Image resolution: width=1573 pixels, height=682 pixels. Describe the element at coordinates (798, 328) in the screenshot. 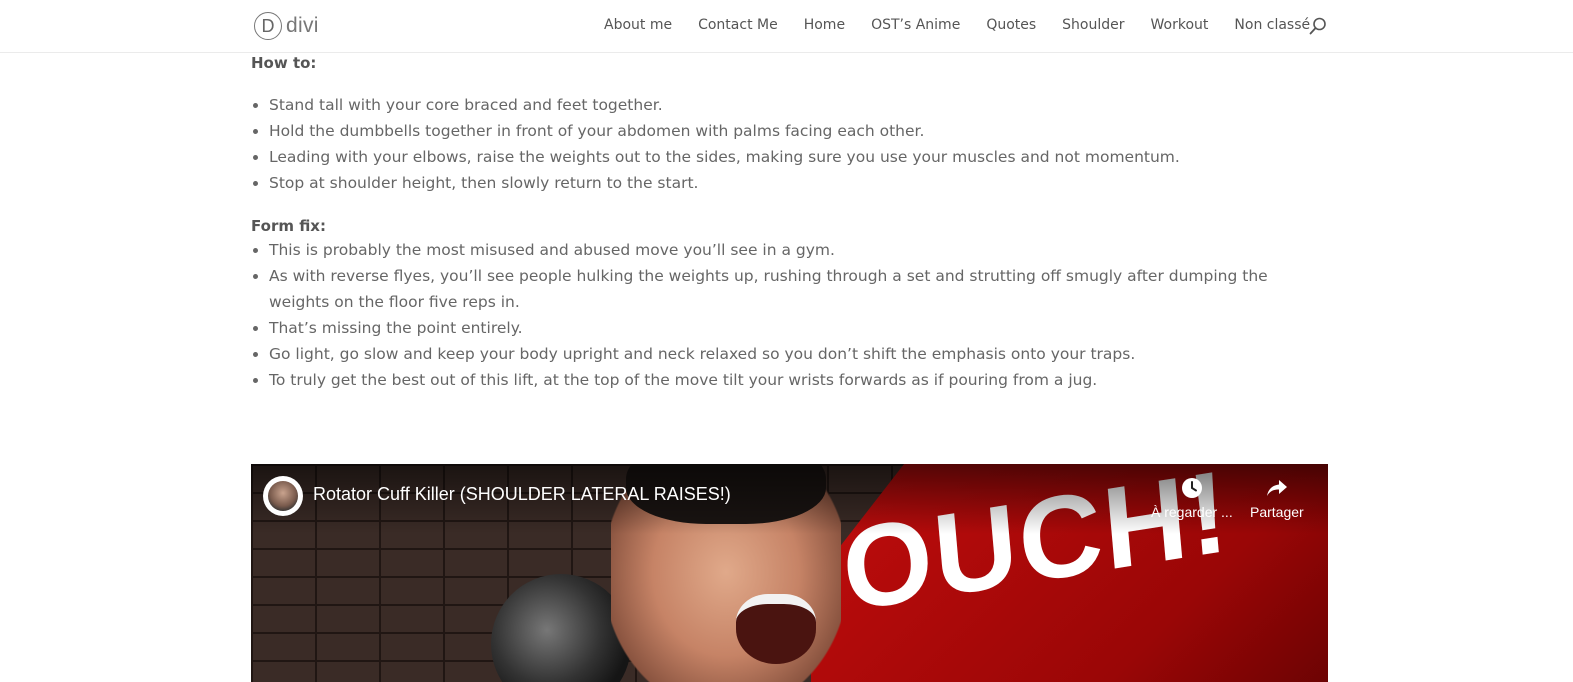

I see `list-item: That’s missing the point entirely.` at that location.